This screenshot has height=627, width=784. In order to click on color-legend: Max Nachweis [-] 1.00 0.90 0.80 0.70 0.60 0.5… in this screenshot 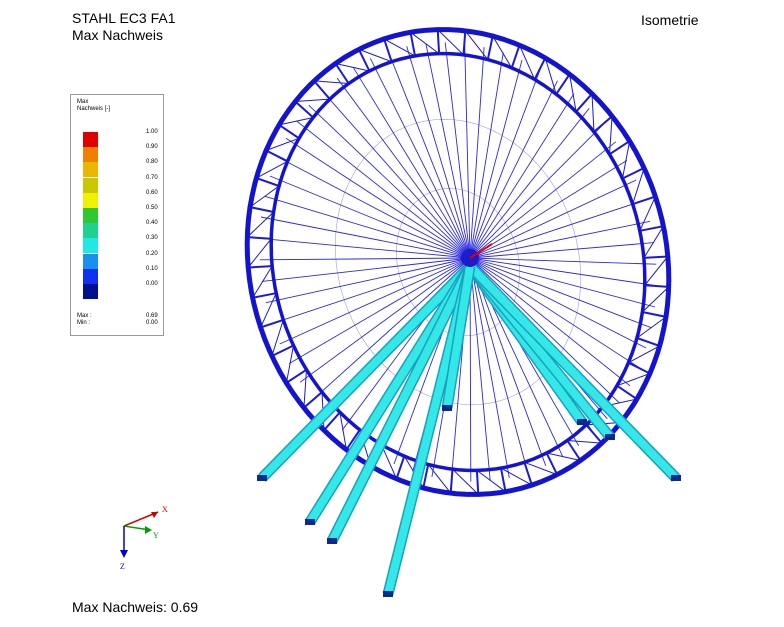, I will do `click(117, 215)`.